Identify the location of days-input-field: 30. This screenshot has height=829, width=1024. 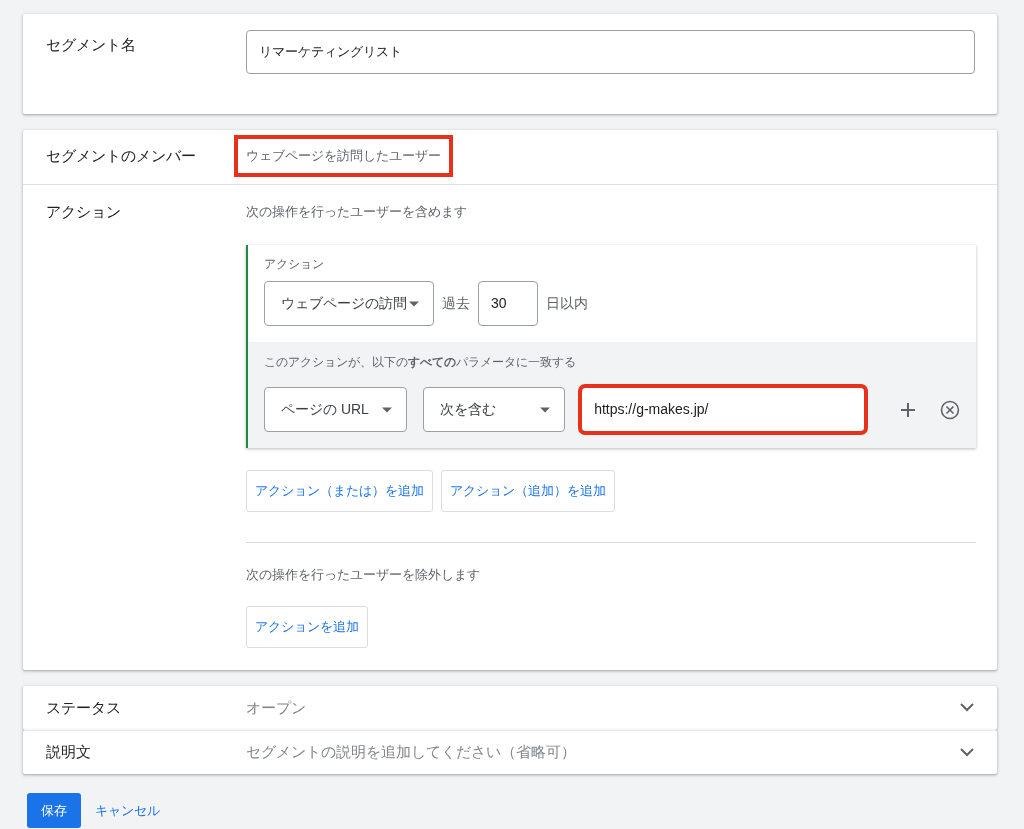
(508, 303).